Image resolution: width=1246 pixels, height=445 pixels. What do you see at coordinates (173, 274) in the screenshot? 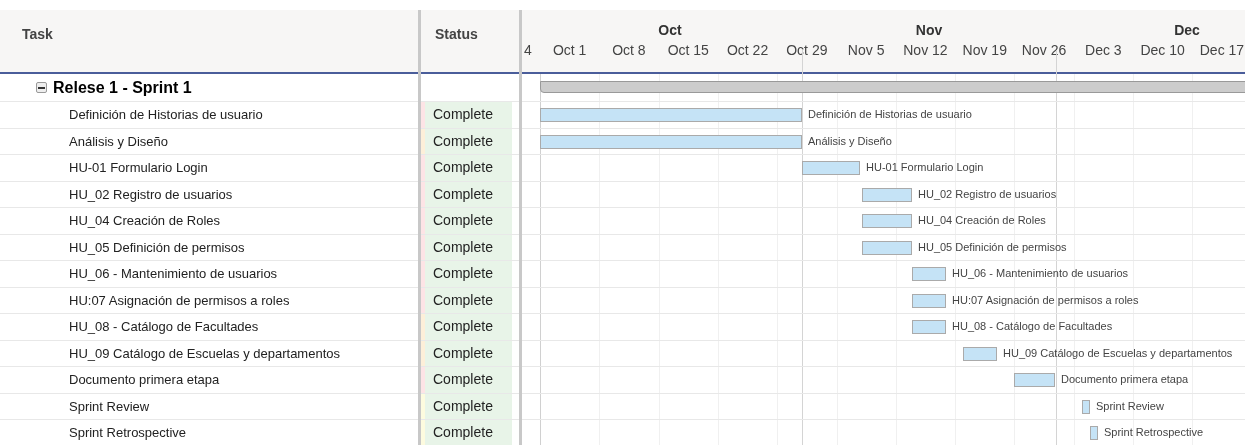
I see `task-name: HU_06 - Mantenimiento de usuarios` at bounding box center [173, 274].